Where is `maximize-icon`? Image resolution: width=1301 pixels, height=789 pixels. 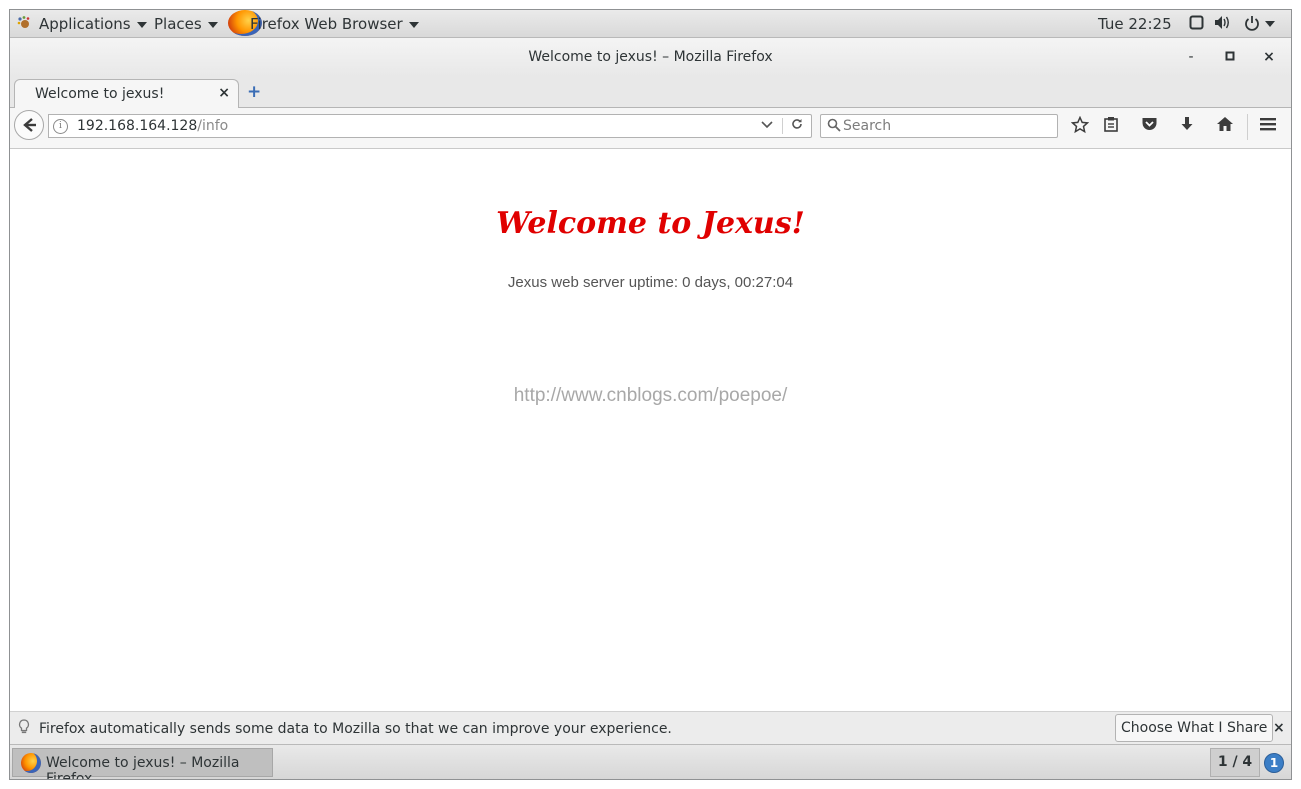 maximize-icon is located at coordinates (1230, 56).